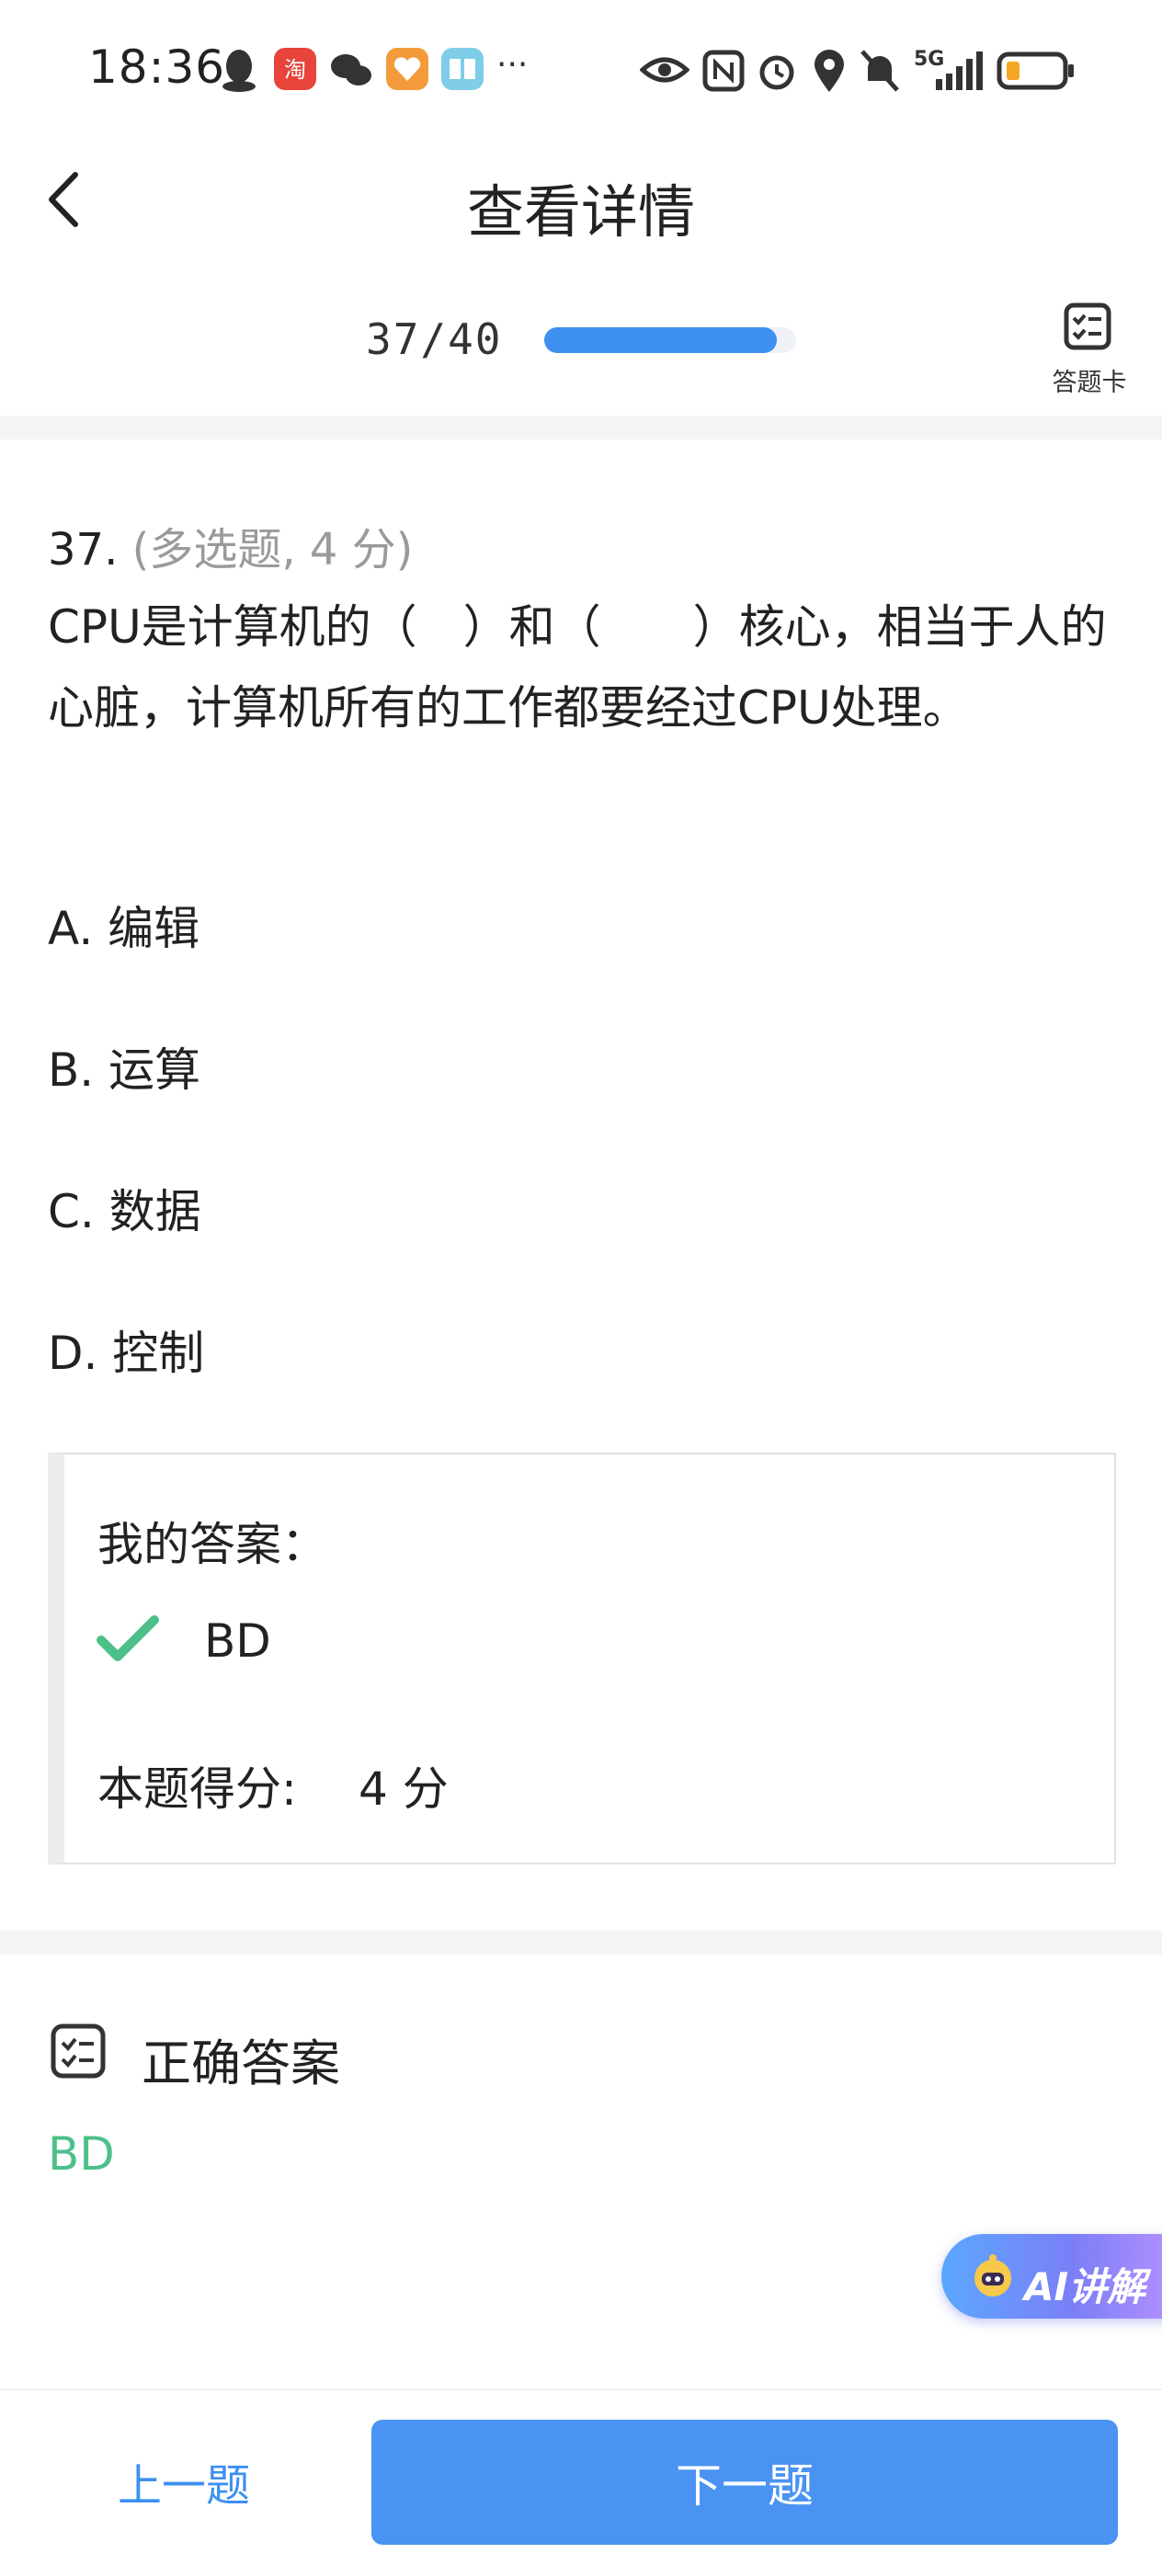 This screenshot has width=1162, height=2576. Describe the element at coordinates (212, 1544) in the screenshot. I see `my-answer-label: 我的答案：` at that location.